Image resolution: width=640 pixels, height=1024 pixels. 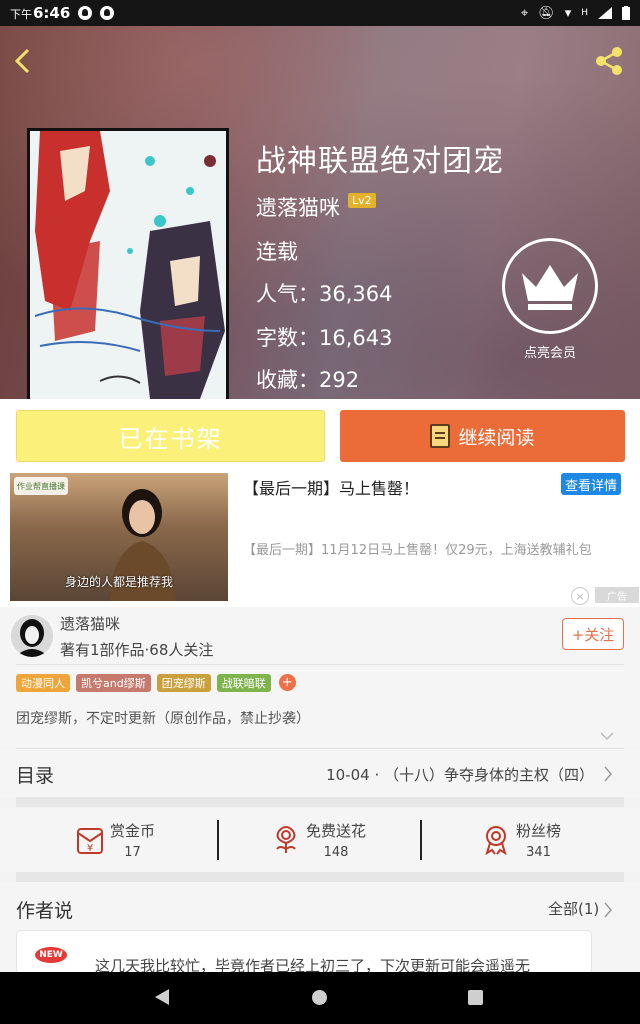 I want to click on stats-row: ¥ 赏金币 17 免费送花 148 粉丝榜 341, so click(x=320, y=840).